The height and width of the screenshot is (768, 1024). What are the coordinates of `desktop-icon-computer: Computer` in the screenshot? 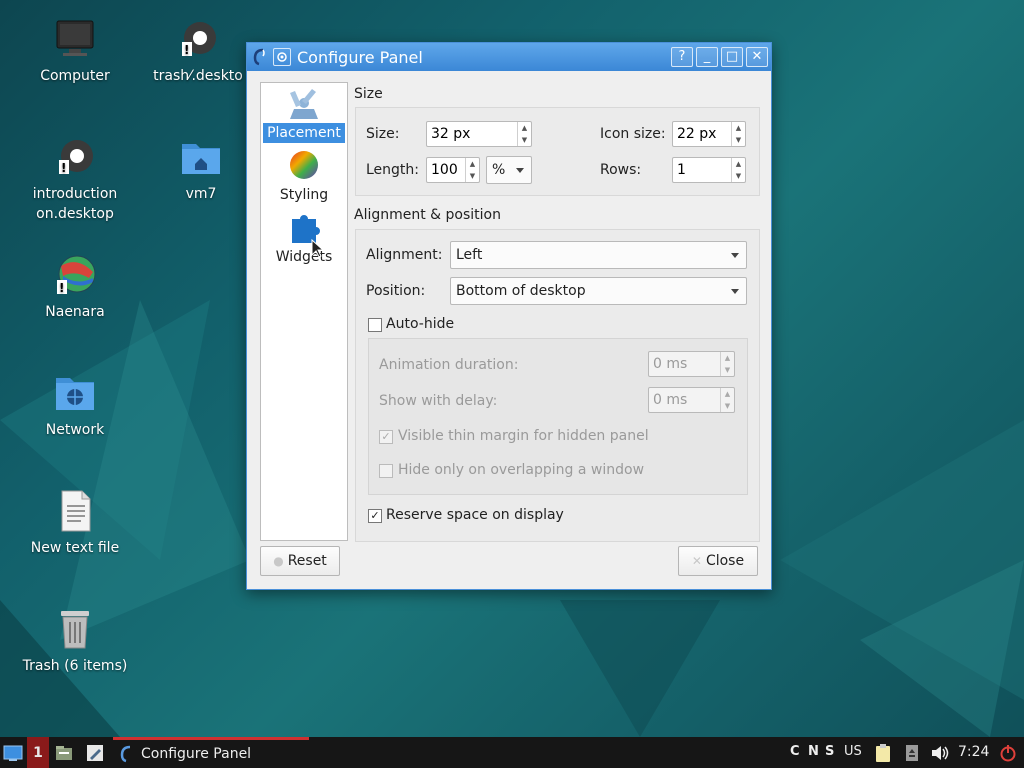 It's located at (75, 52).